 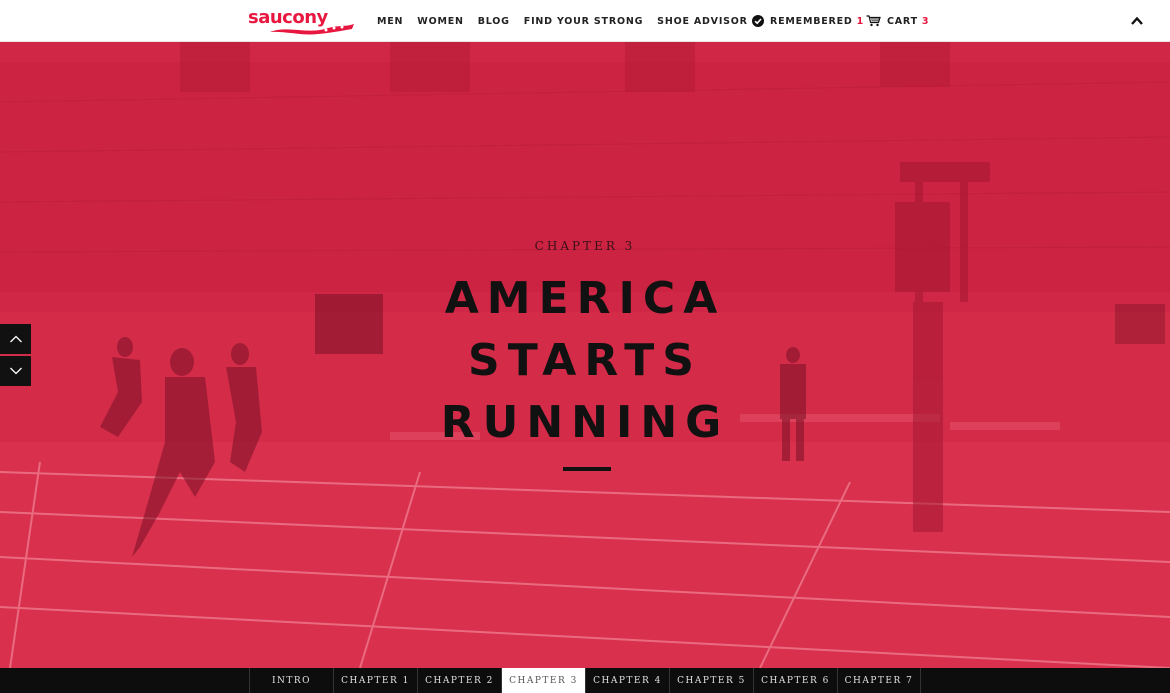 I want to click on cart-link: CART 3, so click(x=897, y=21).